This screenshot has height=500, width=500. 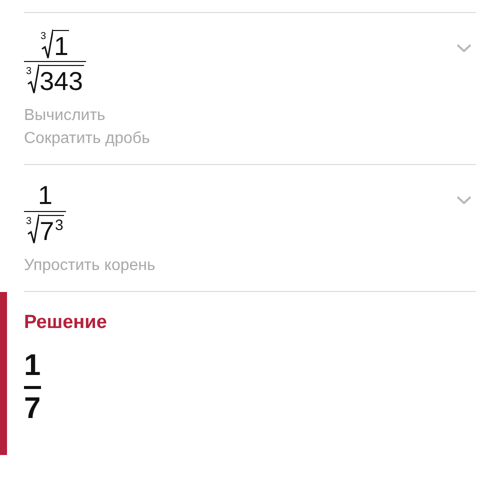 What do you see at coordinates (61, 79) in the screenshot?
I see `radicand: 343` at bounding box center [61, 79].